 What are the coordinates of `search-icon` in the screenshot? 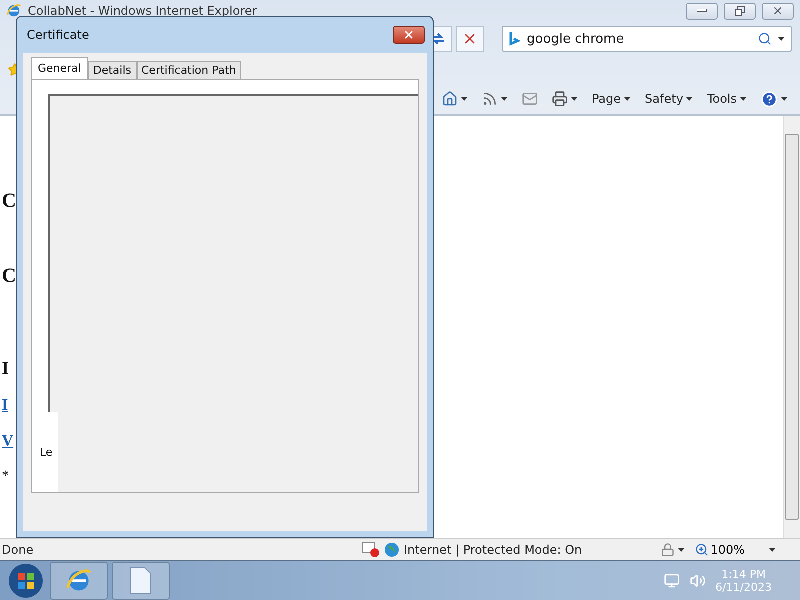 It's located at (765, 39).